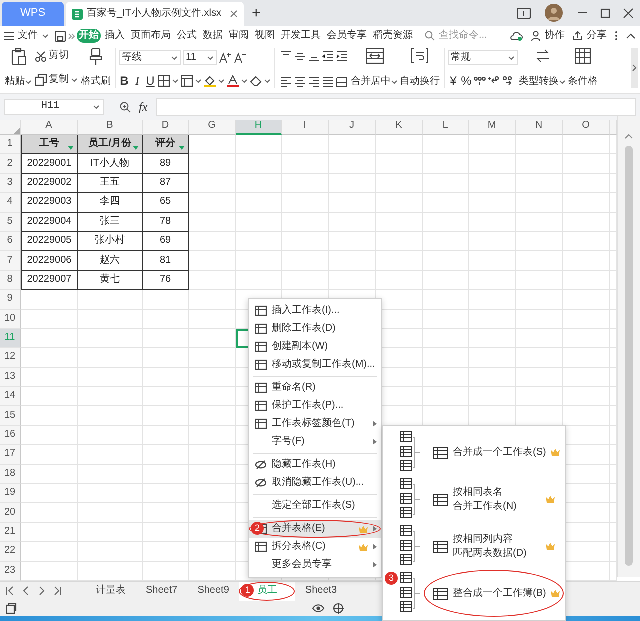 This screenshot has height=621, width=640. Describe the element at coordinates (110, 261) in the screenshot. I see `table-cell: 赵六` at that location.